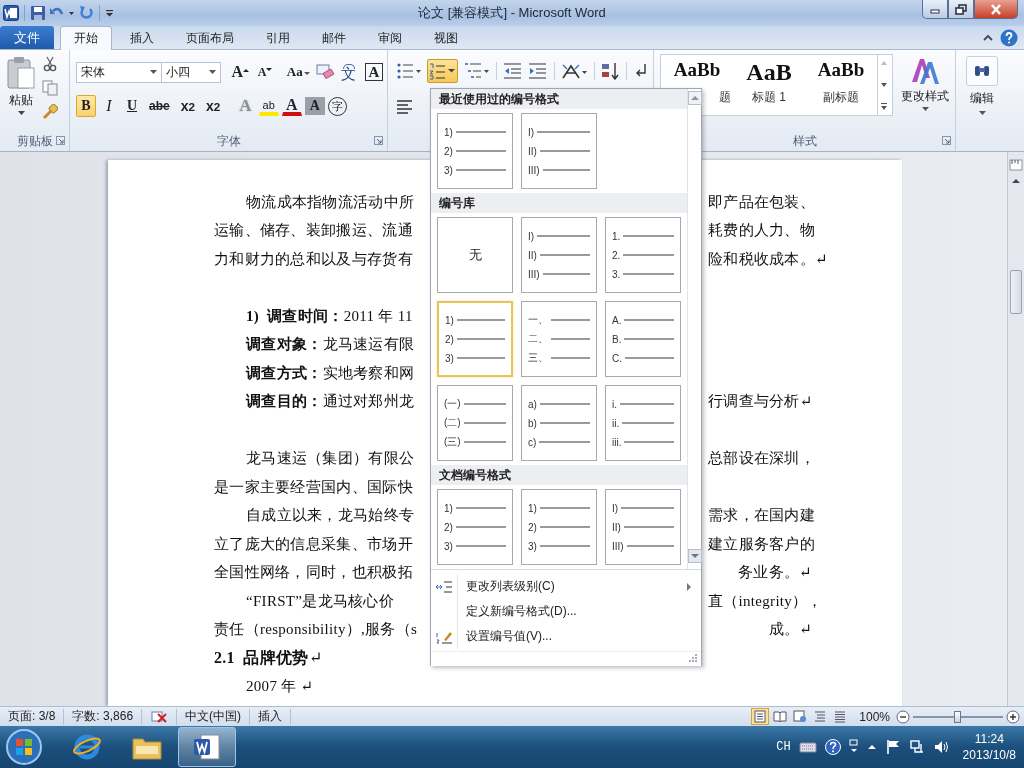 The height and width of the screenshot is (768, 1024). Describe the element at coordinates (559, 423) in the screenshot. I see `numbering-option: a) b) c)` at that location.